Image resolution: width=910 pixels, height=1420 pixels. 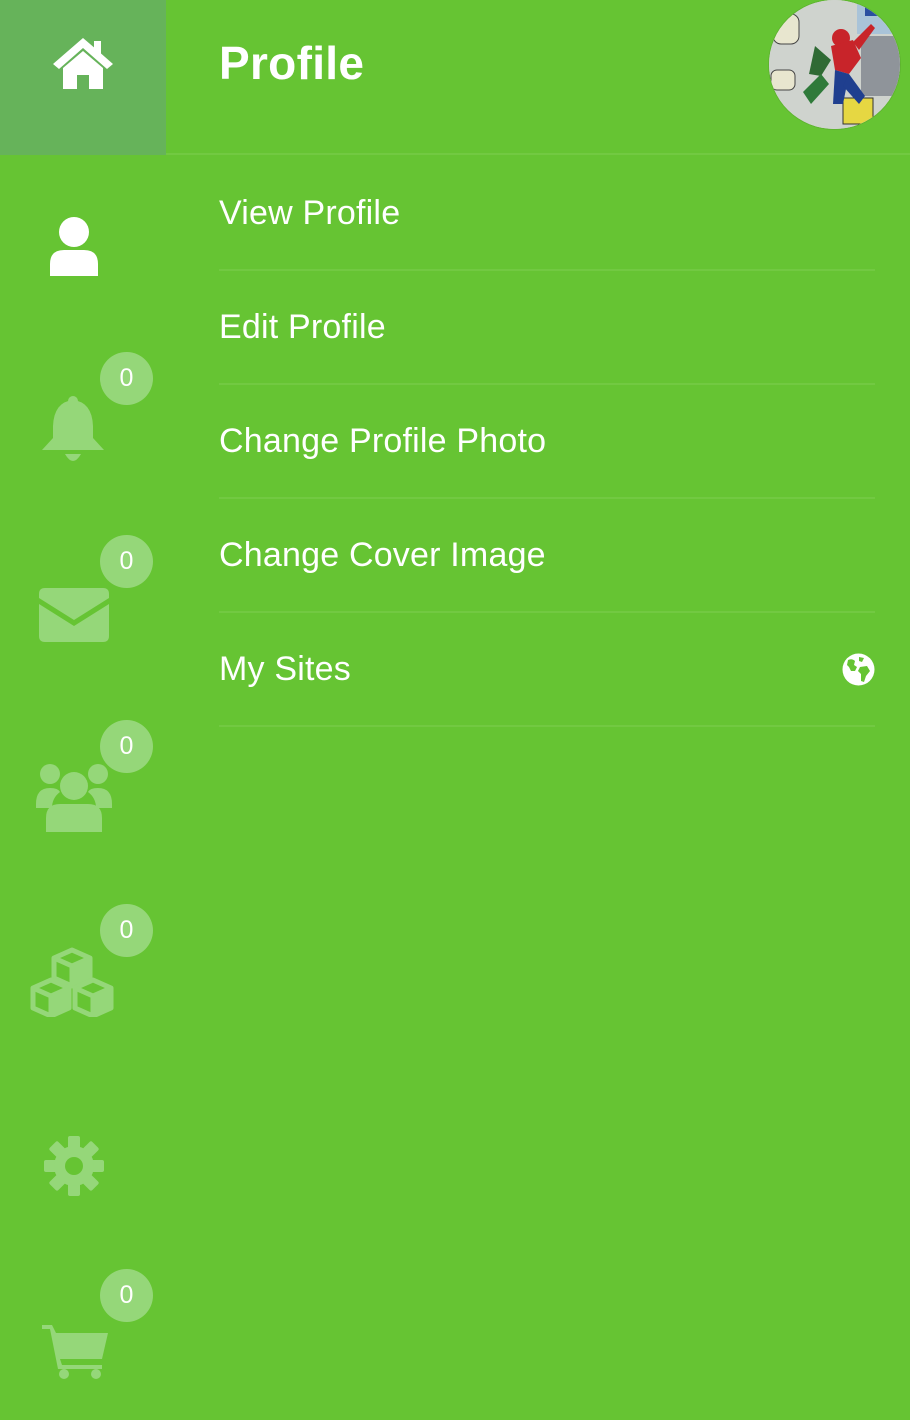 What do you see at coordinates (72, 982) in the screenshot?
I see `cubes-icon` at bounding box center [72, 982].